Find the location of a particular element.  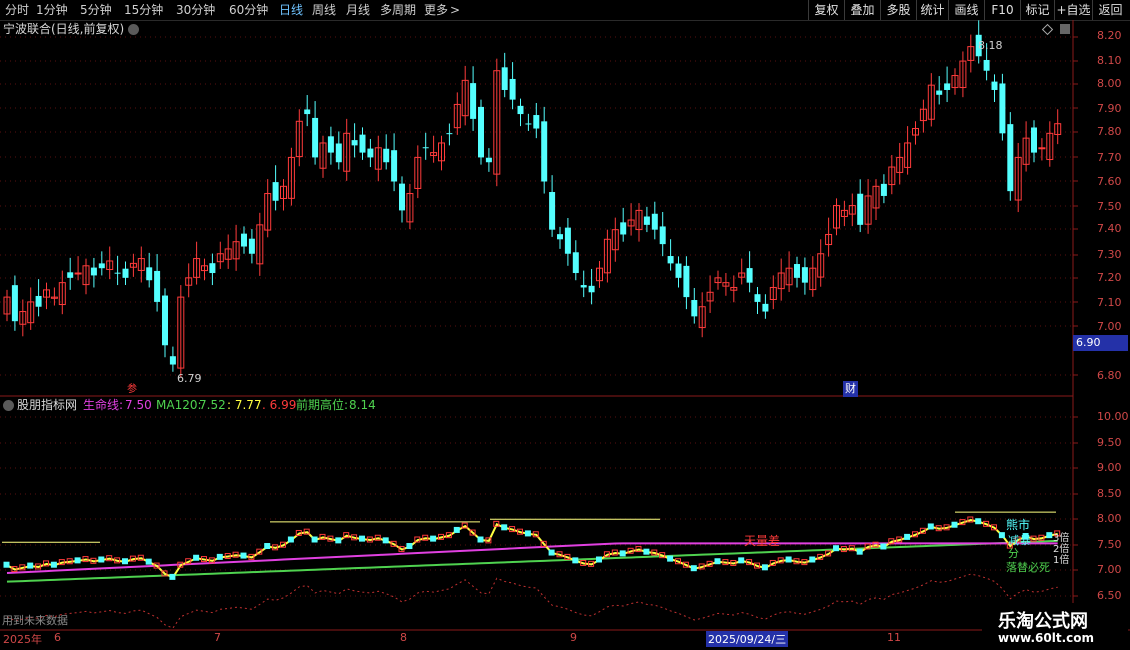

chevron-down-icon is located at coordinates (8, 405).